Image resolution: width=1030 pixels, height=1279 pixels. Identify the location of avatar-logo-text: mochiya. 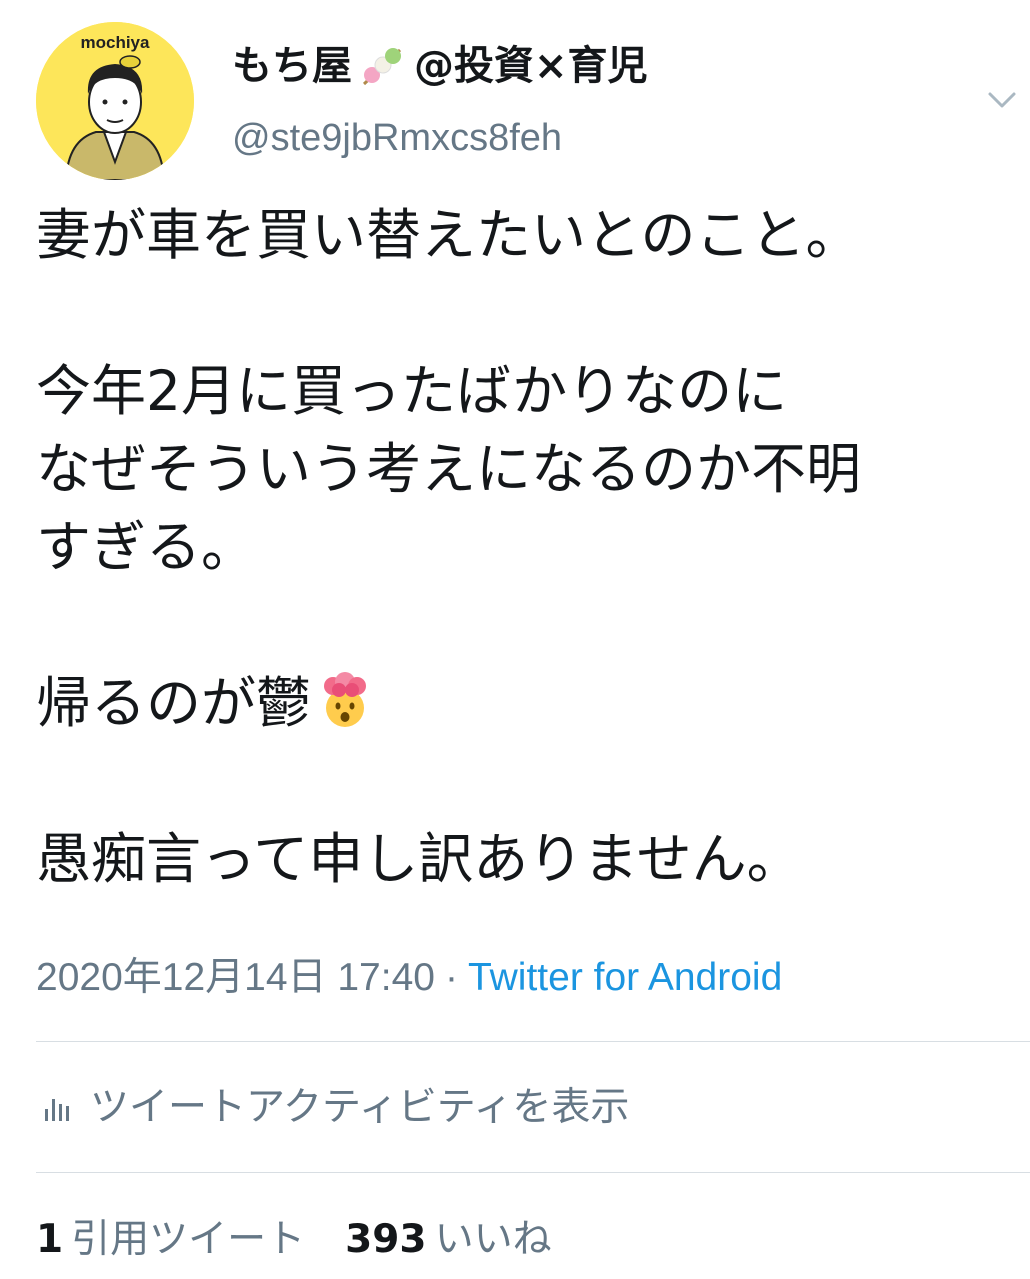
(116, 42).